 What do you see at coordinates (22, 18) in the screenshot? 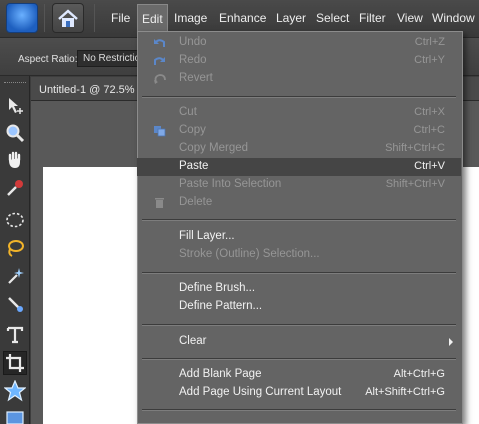
I see `camera-icon` at bounding box center [22, 18].